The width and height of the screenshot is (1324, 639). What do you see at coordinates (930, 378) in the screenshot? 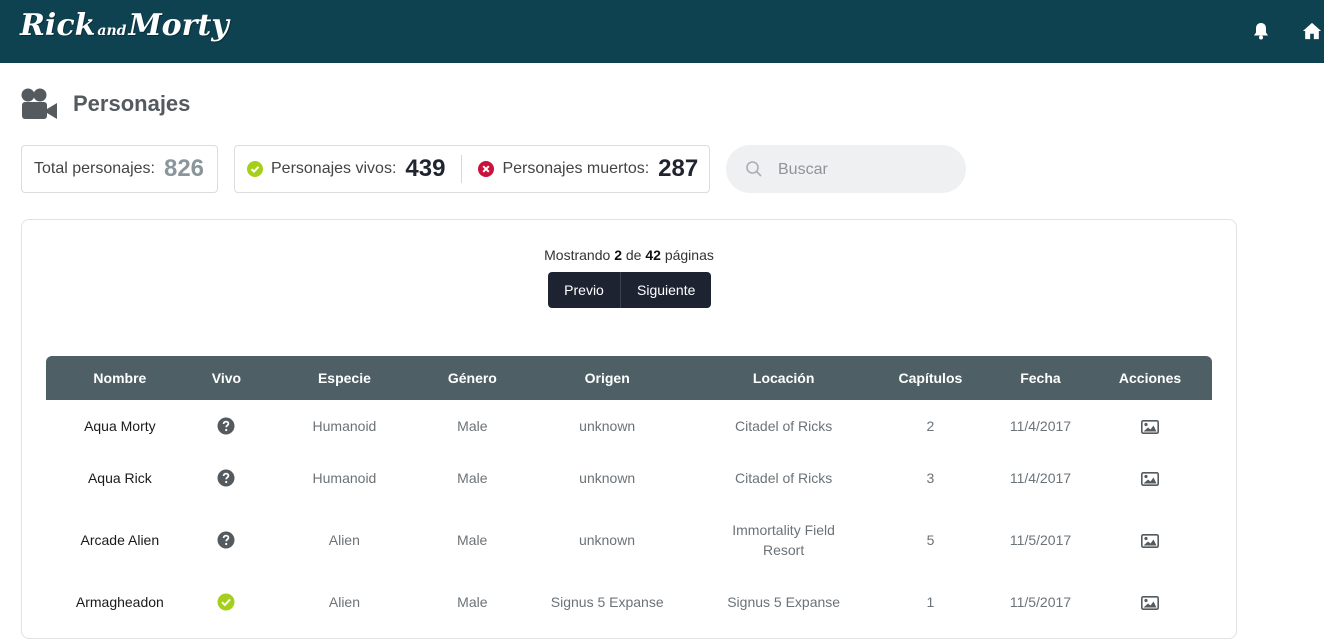
I see `header-capitulos: Capítulos` at bounding box center [930, 378].